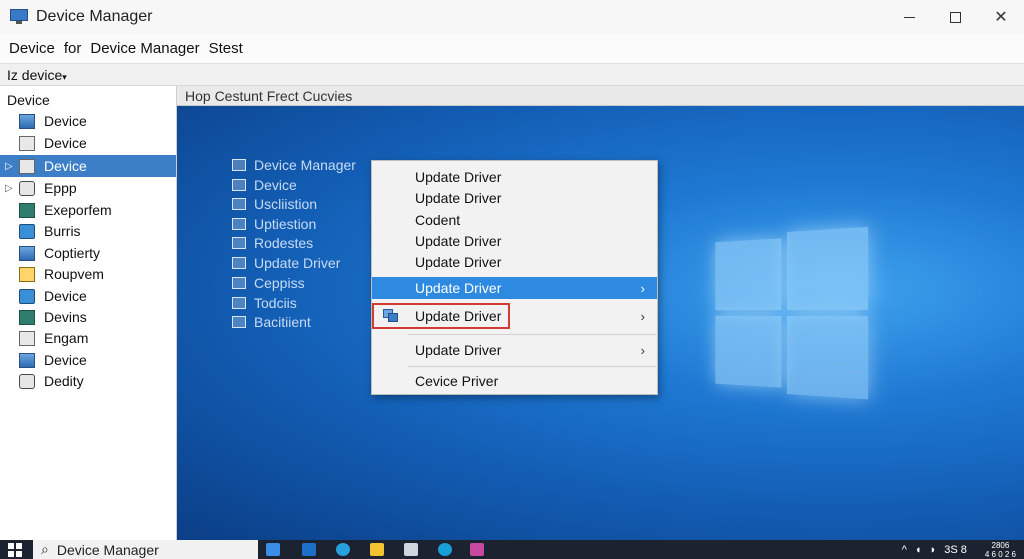 Image resolution: width=1024 pixels, height=559 pixels. I want to click on chevron-right-icon: ›, so click(642, 316).